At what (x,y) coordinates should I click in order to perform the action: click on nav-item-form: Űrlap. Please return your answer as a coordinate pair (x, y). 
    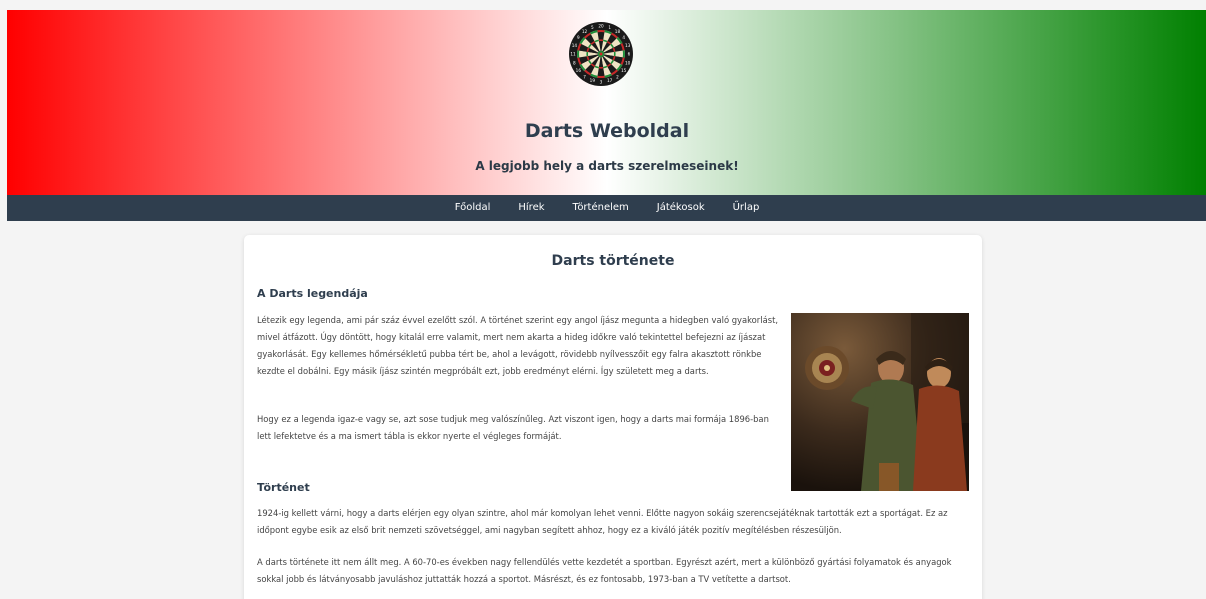
    Looking at the image, I should click on (746, 208).